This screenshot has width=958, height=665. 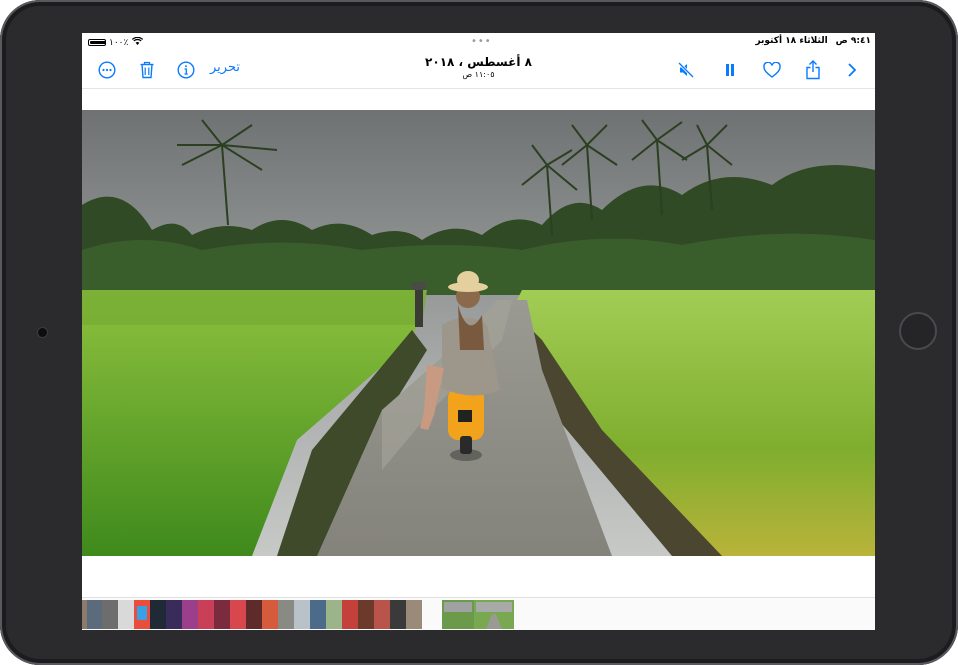 I want to click on battery-percent: ١٠٠٪, so click(x=119, y=42).